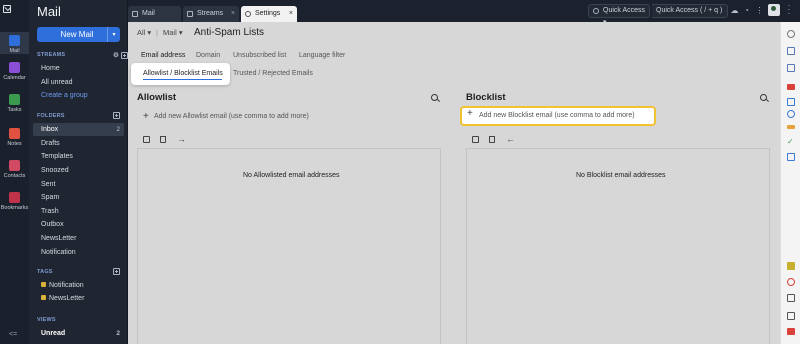 The image size is (800, 344). What do you see at coordinates (791, 127) in the screenshot?
I see `tasks-widget-icon` at bounding box center [791, 127].